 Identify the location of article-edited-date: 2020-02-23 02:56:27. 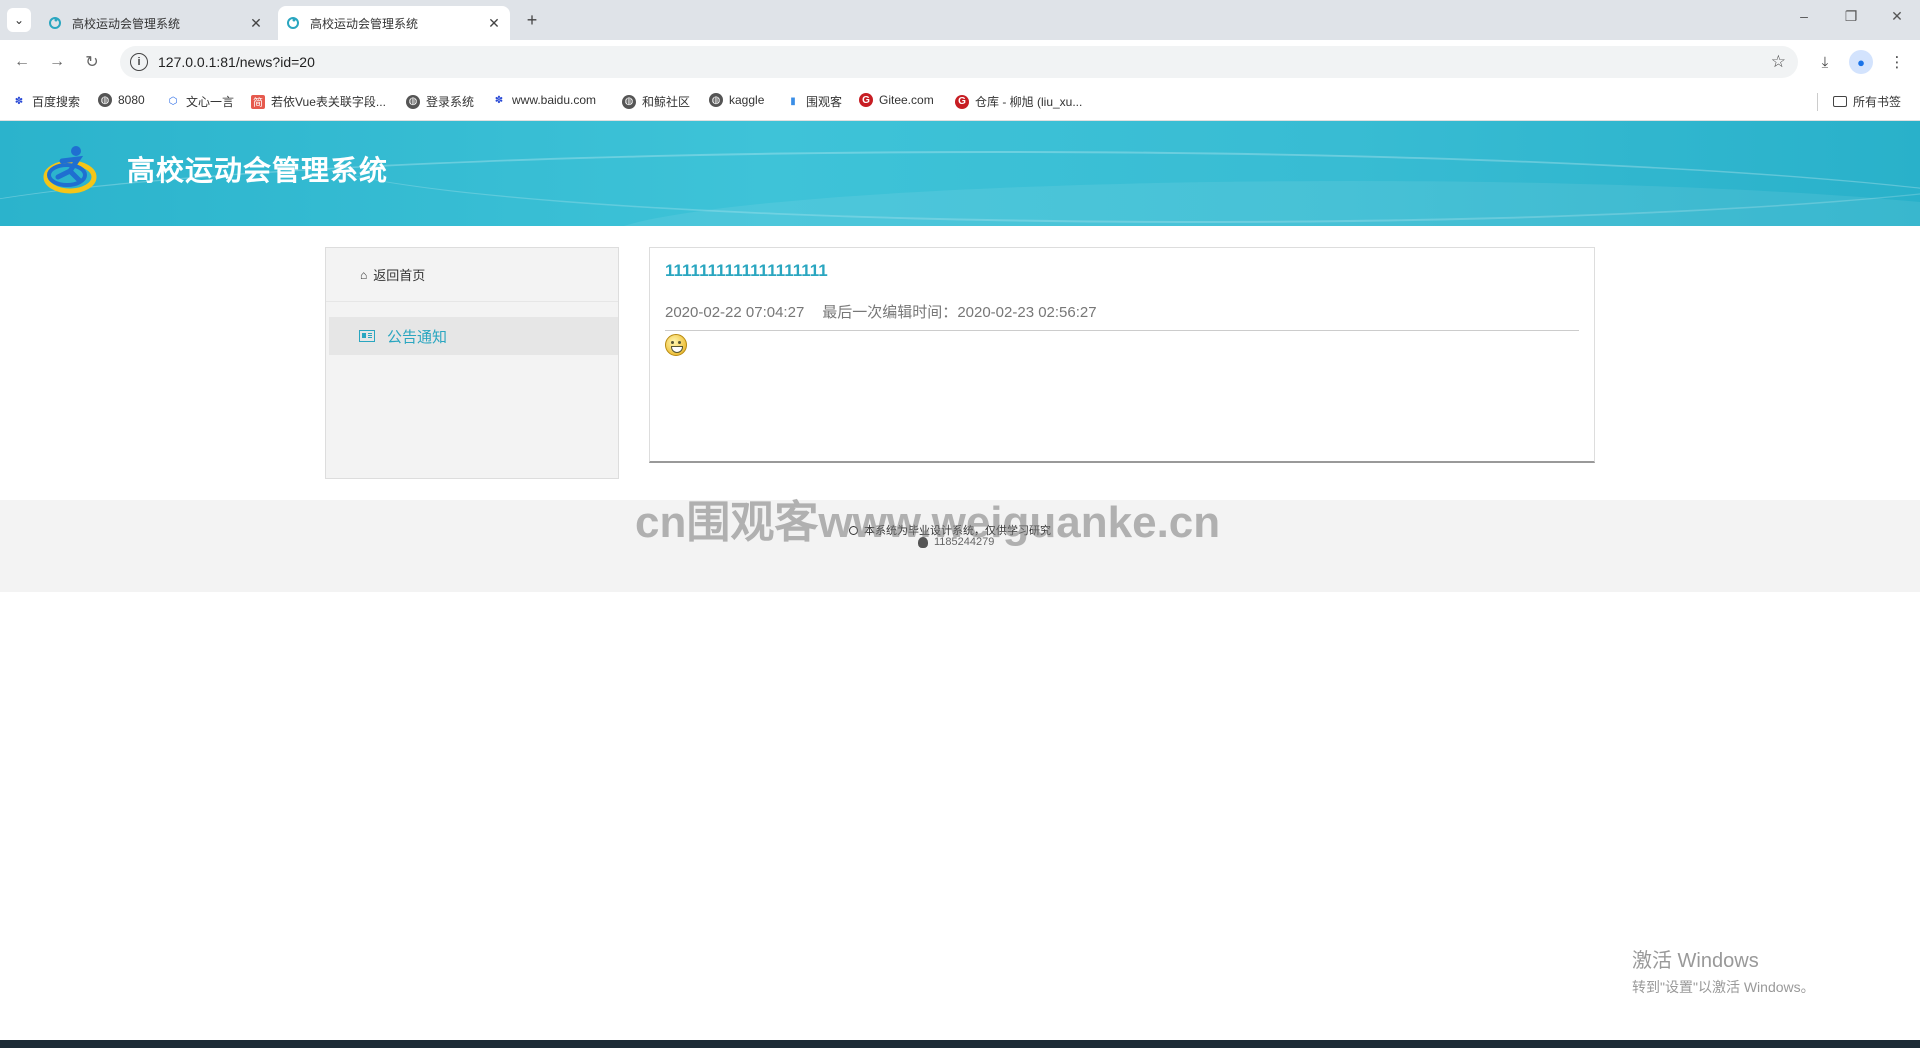
(1027, 312).